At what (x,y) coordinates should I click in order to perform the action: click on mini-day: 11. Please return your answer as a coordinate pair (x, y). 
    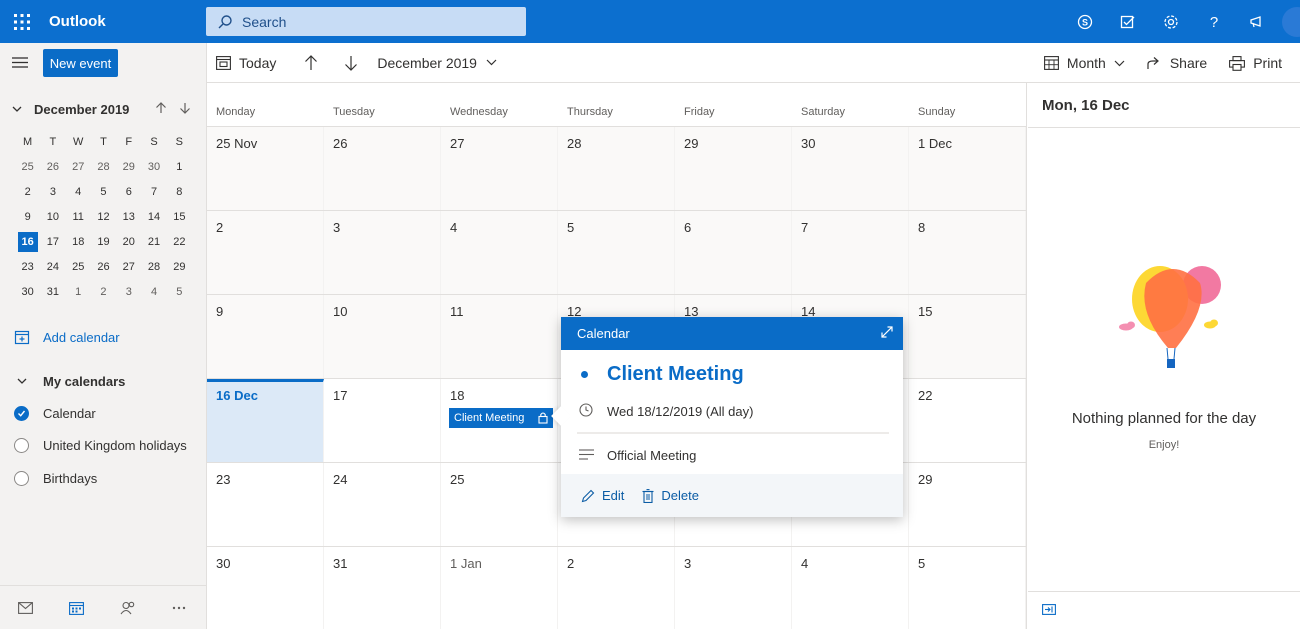
    Looking at the image, I should click on (78, 217).